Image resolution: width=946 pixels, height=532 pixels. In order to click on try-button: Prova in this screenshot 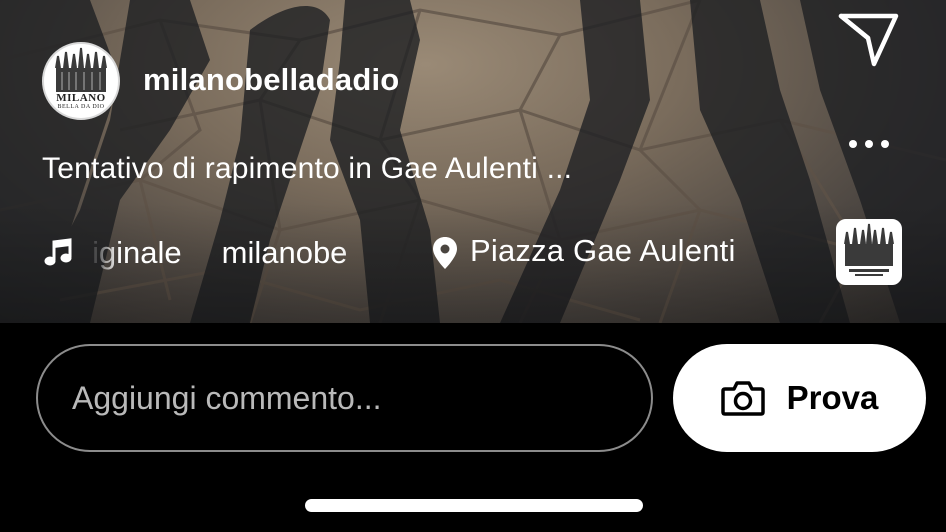, I will do `click(799, 398)`.